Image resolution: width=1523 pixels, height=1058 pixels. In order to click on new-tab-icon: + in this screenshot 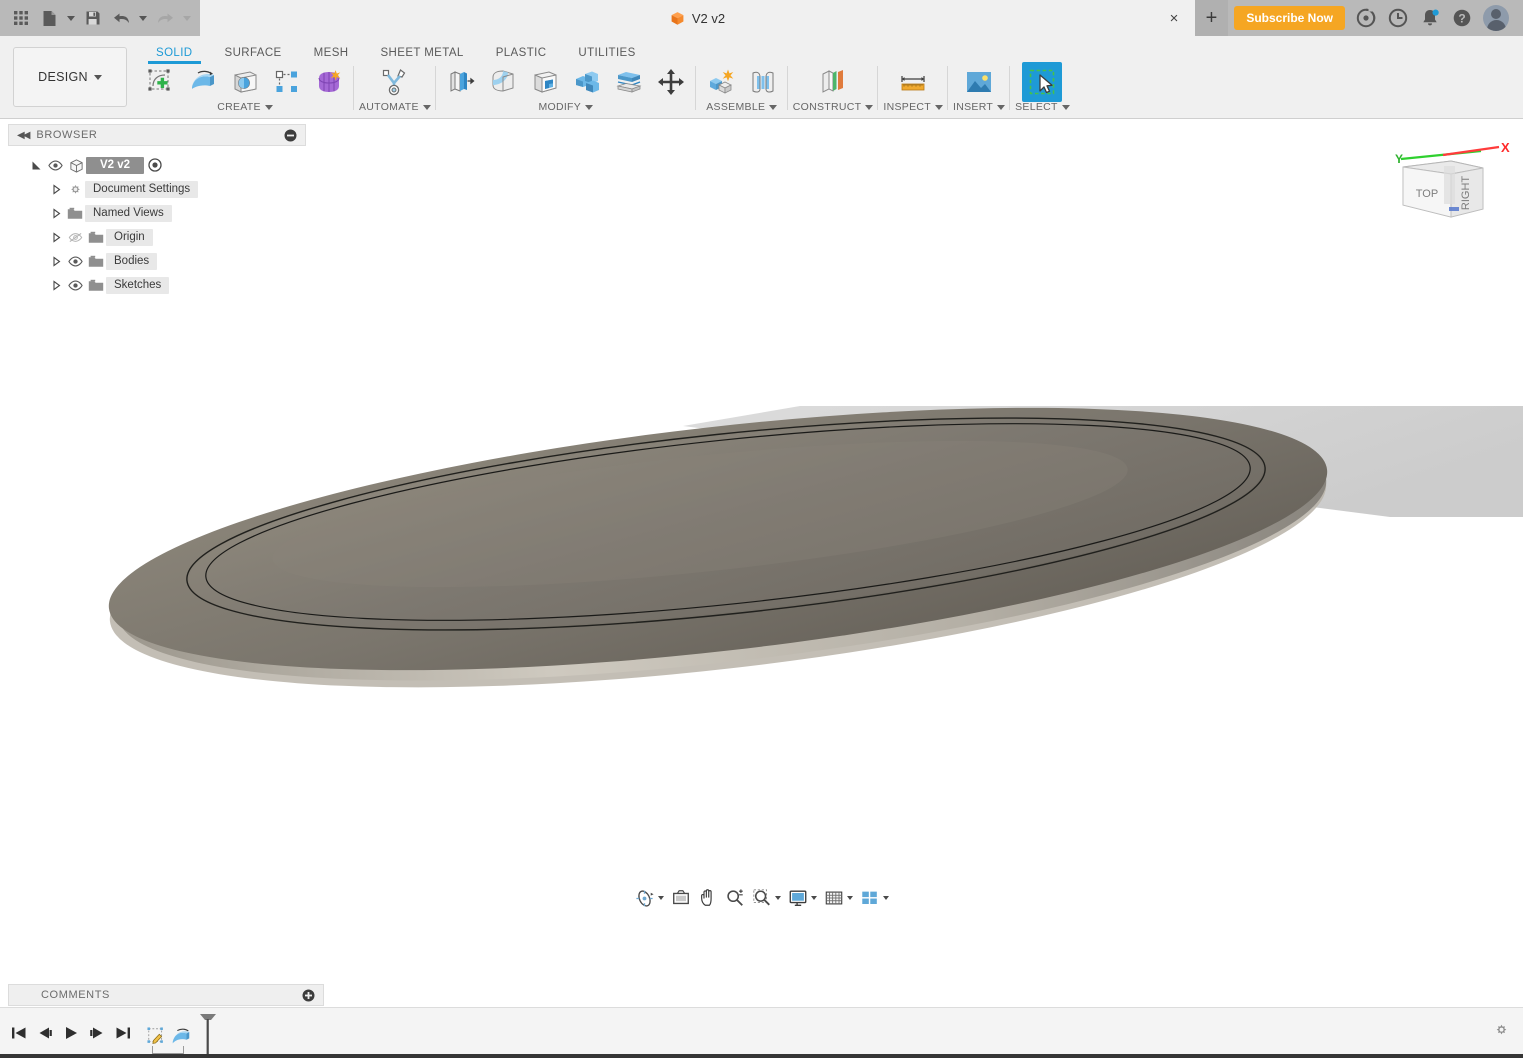, I will do `click(1211, 18)`.